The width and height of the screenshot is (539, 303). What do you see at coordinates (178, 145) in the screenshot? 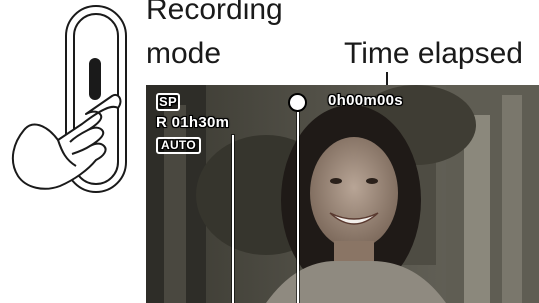
I see `auto-mode-badge: AUTO` at bounding box center [178, 145].